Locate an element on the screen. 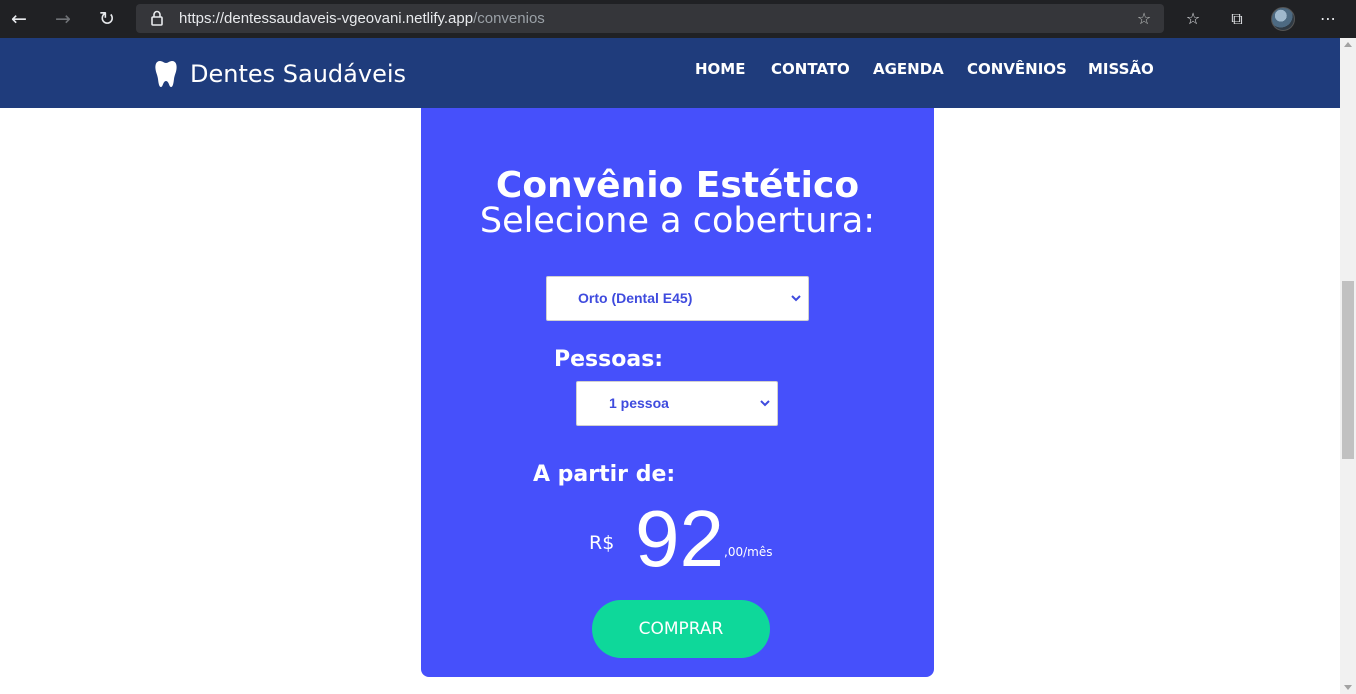 This screenshot has height=694, width=1356. back-icon: ← is located at coordinates (19, 19).